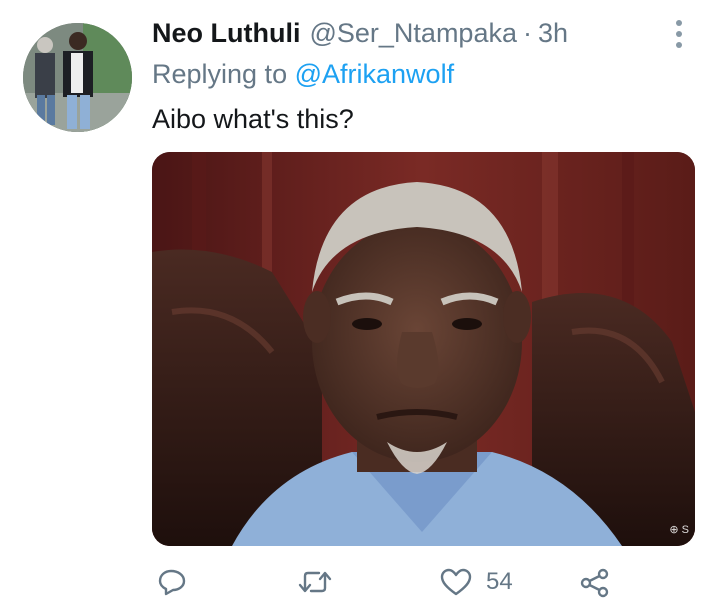  I want to click on tweet-header: Neo Luthuli @Ser_Ntampaka · 3h, so click(360, 36).